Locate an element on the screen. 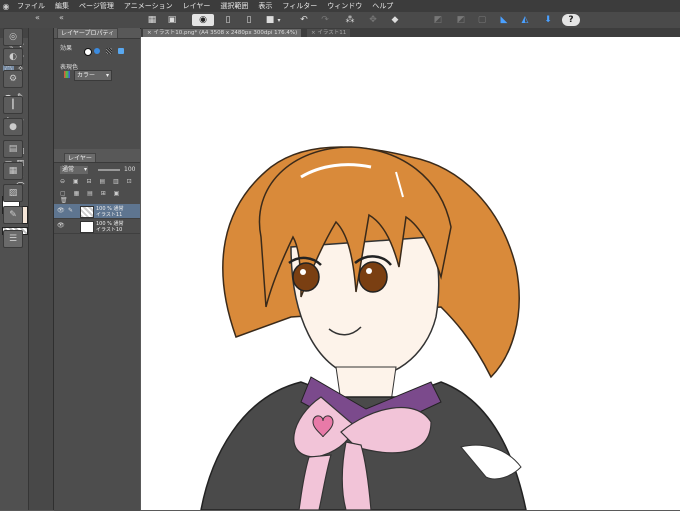 The image size is (680, 511). document-tab-label: イラスト11 is located at coordinates (332, 33).